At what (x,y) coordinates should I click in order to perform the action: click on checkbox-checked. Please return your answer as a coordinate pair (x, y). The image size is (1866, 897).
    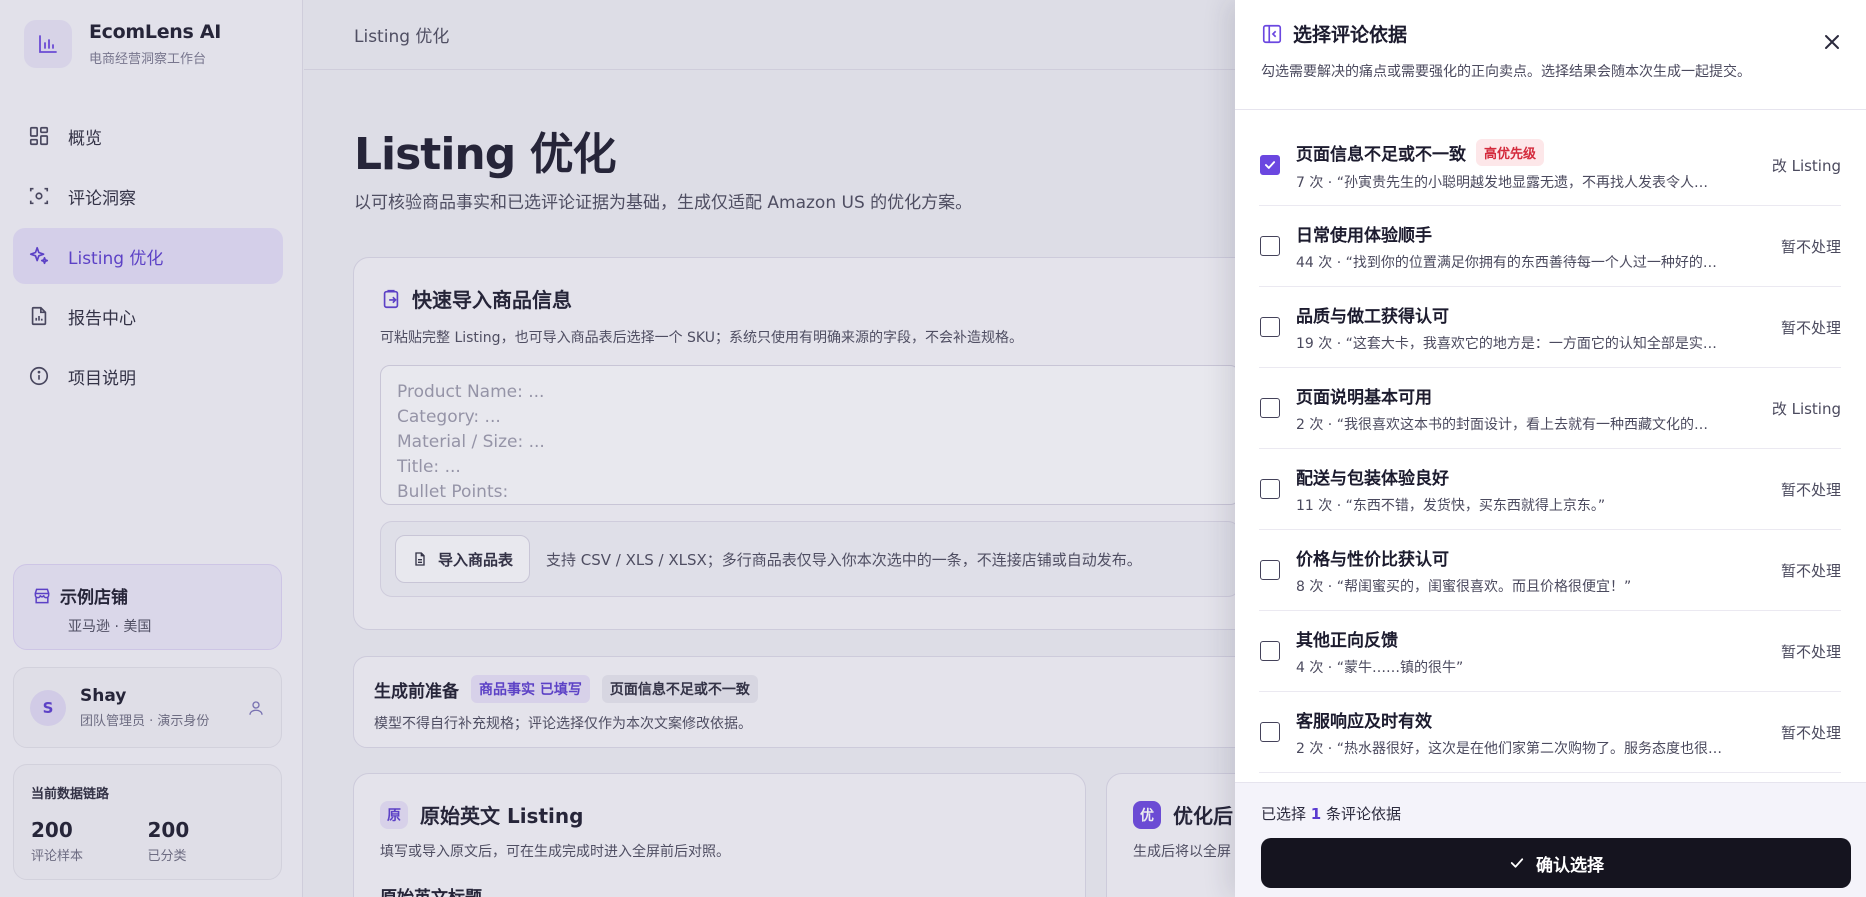
    Looking at the image, I should click on (1270, 165).